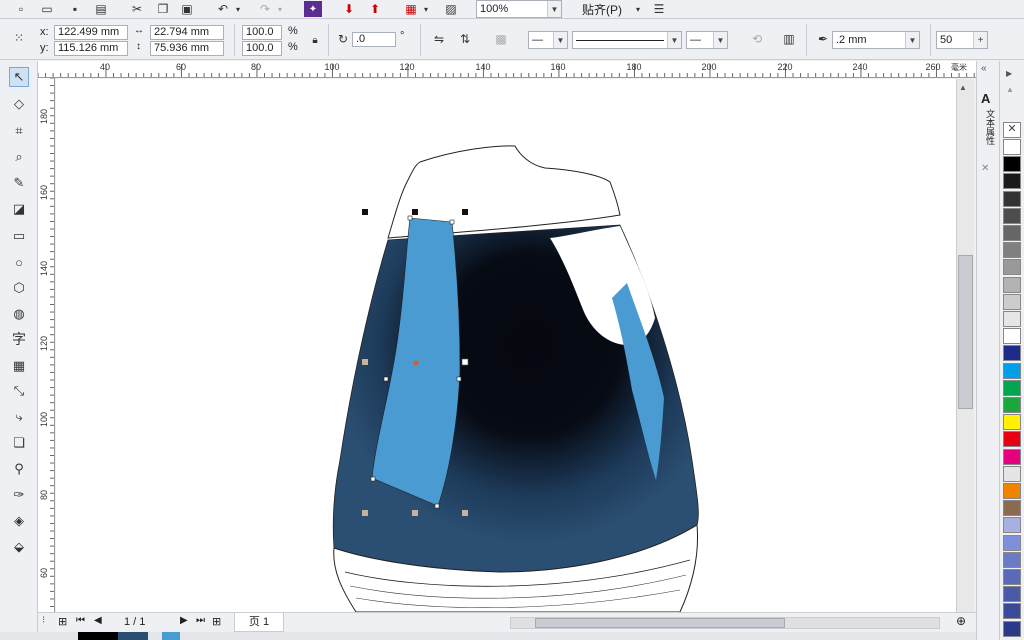 The height and width of the screenshot is (640, 1024). What do you see at coordinates (313, 9) in the screenshot?
I see `search-content-icon: ✦` at bounding box center [313, 9].